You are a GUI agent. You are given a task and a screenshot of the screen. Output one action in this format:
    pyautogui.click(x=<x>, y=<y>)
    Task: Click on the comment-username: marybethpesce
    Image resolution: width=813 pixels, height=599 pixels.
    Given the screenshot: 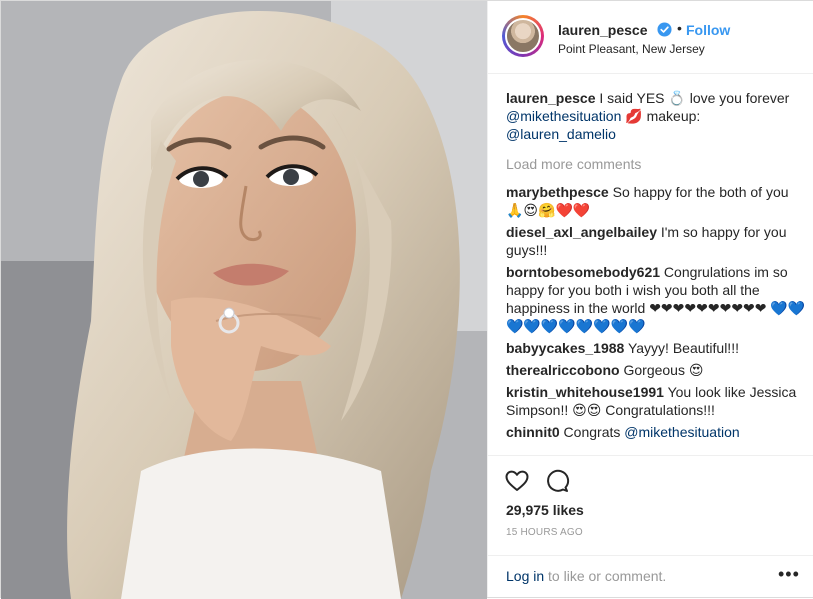 What is the action you would take?
    pyautogui.click(x=557, y=192)
    